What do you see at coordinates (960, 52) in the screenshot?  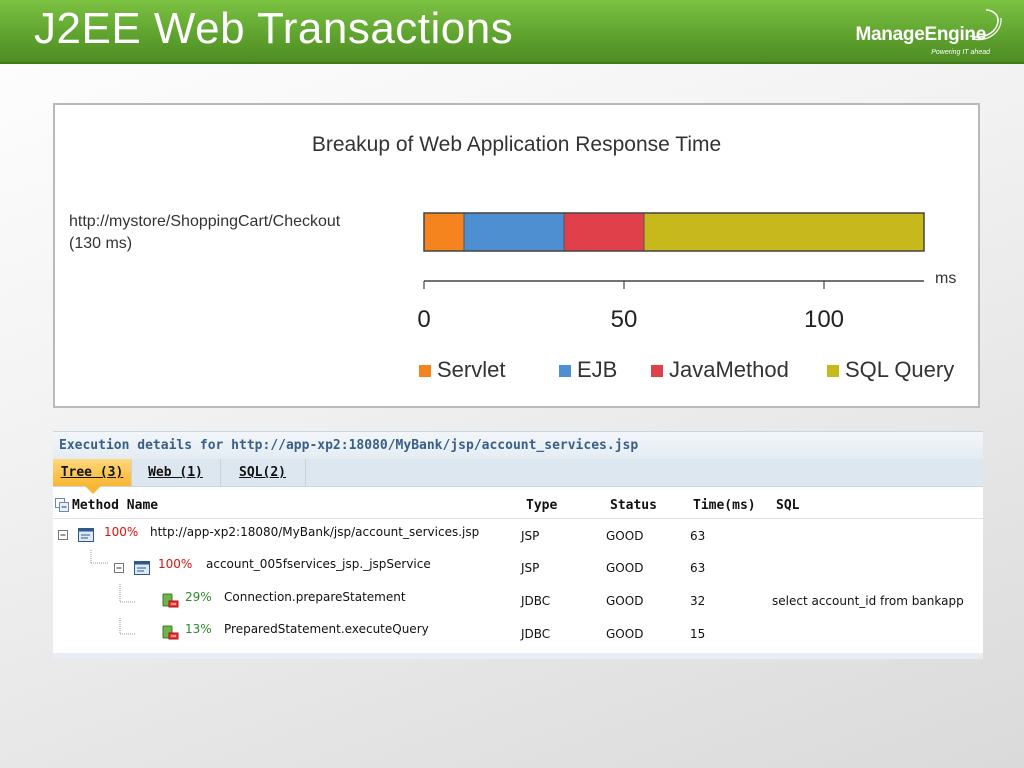 I see `brand-tagline: Powering IT ahead` at bounding box center [960, 52].